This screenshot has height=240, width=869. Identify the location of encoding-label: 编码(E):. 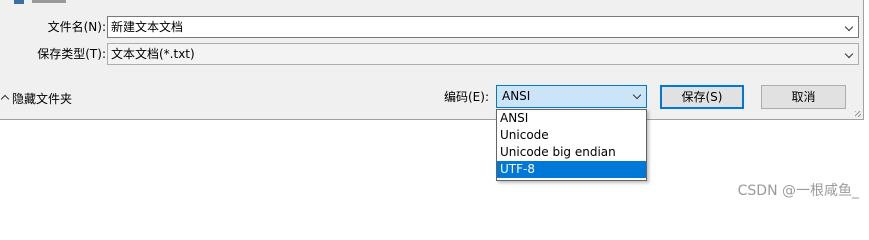
(466, 97).